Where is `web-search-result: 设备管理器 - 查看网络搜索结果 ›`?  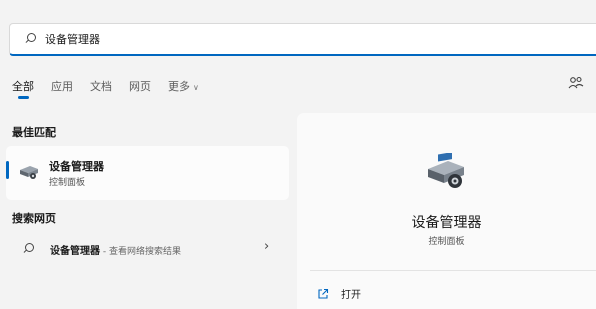 web-search-result: 设备管理器 - 查看网络搜索结果 › is located at coordinates (147, 249).